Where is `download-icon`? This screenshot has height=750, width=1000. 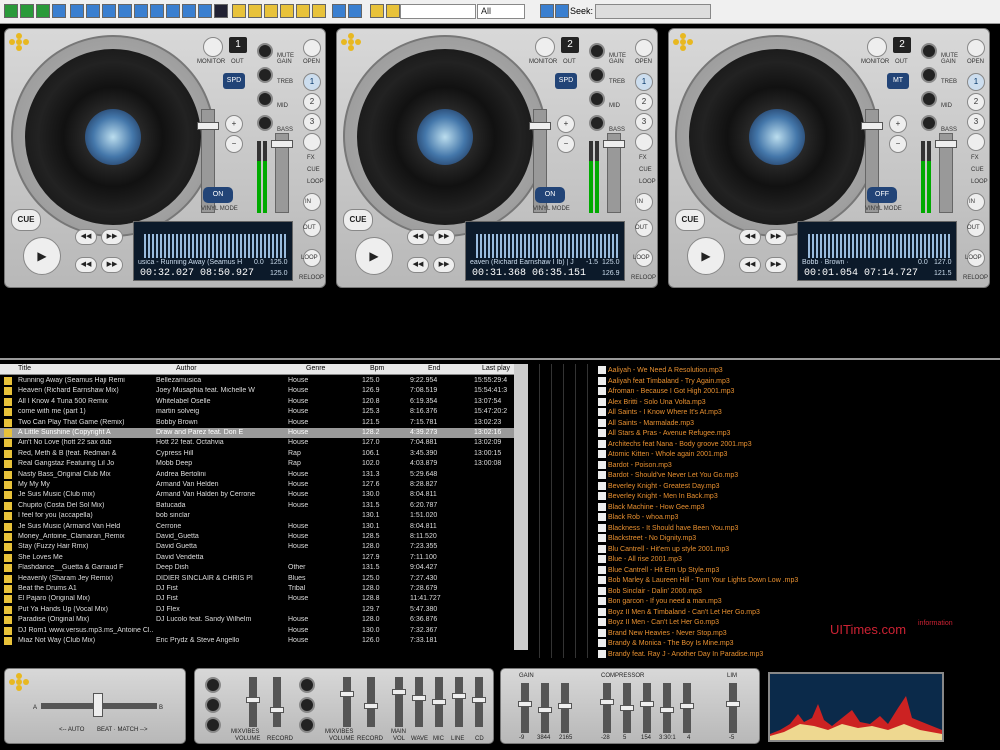 download-icon is located at coordinates (339, 11).